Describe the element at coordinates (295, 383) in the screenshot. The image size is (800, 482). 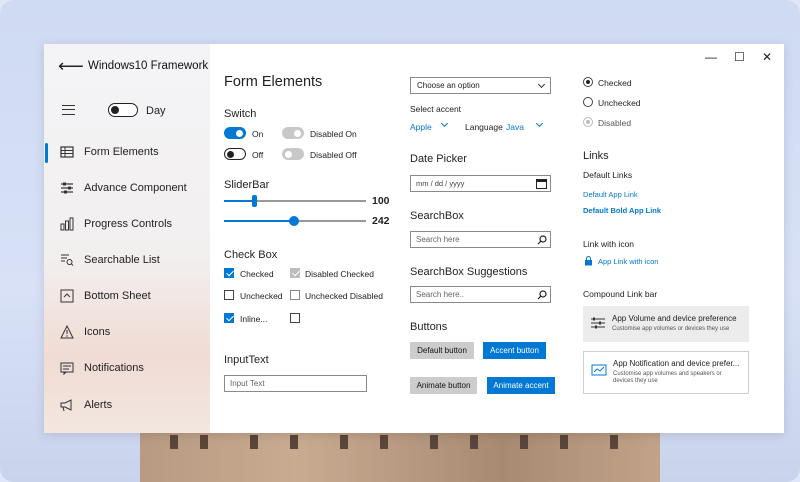
I see `input-text-field: Input Text` at that location.